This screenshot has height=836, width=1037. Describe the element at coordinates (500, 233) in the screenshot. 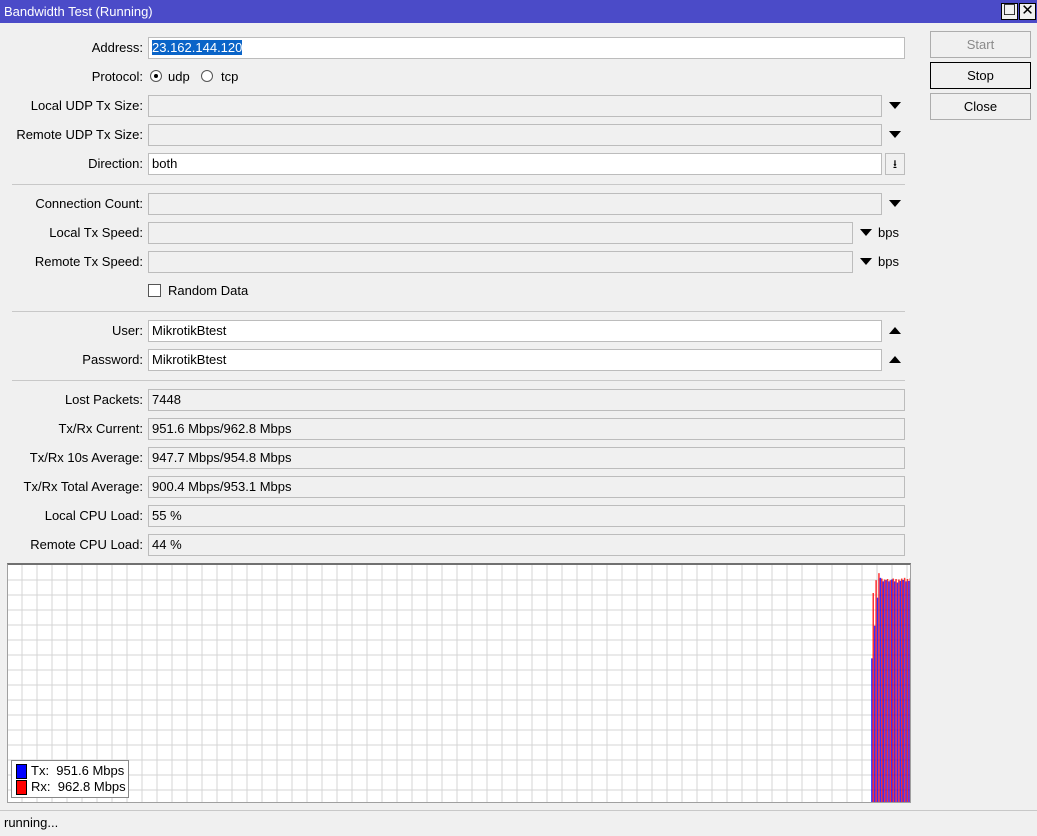

I see `local-tx-speed-input` at that location.